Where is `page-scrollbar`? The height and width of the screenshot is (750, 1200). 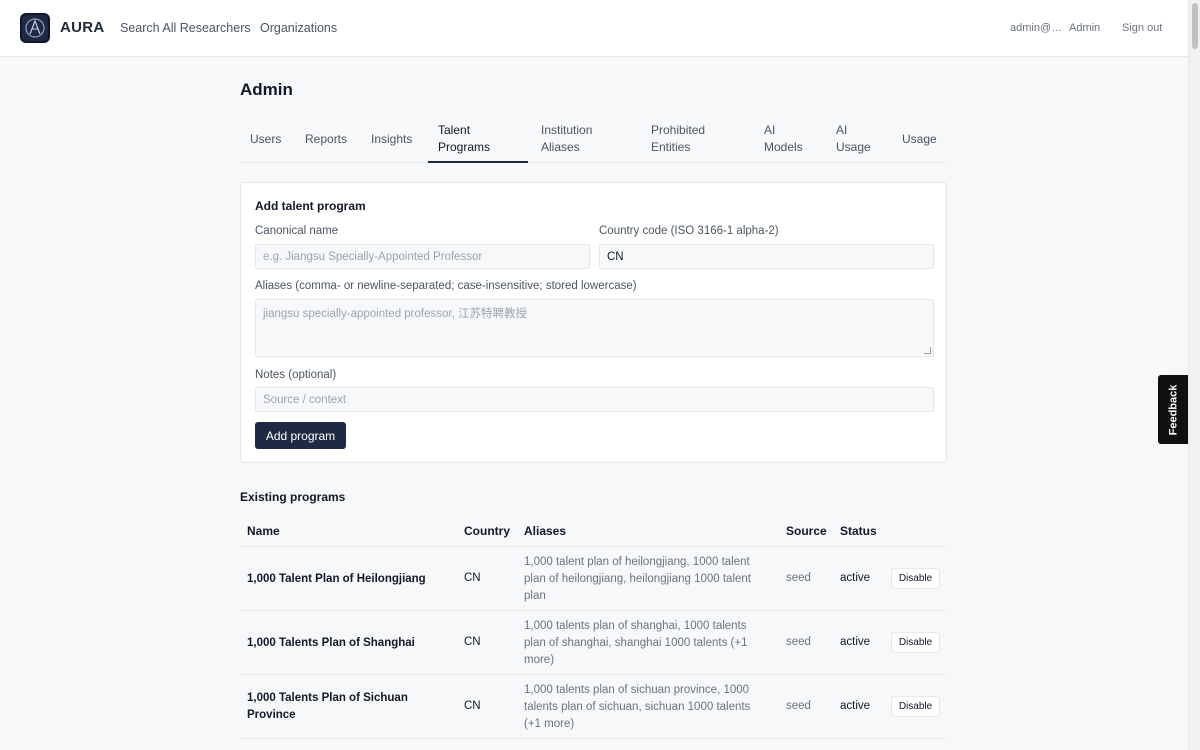 page-scrollbar is located at coordinates (1194, 375).